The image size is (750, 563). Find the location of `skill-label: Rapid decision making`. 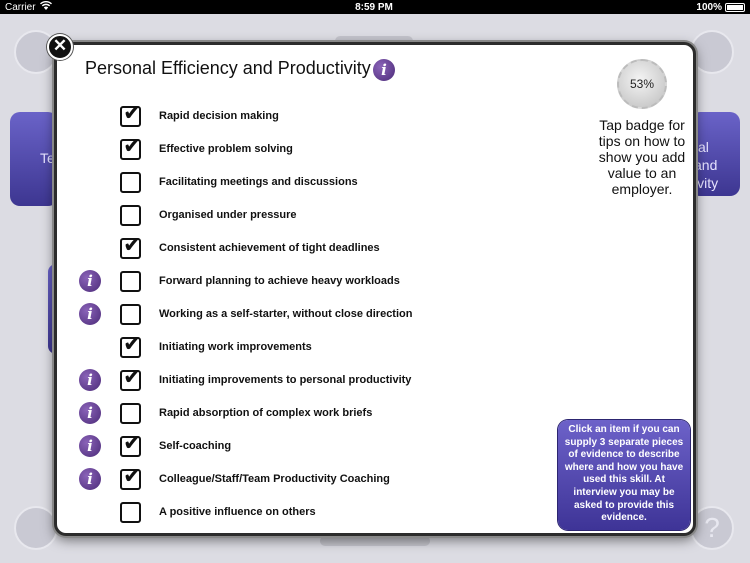

skill-label: Rapid decision making is located at coordinates (219, 116).